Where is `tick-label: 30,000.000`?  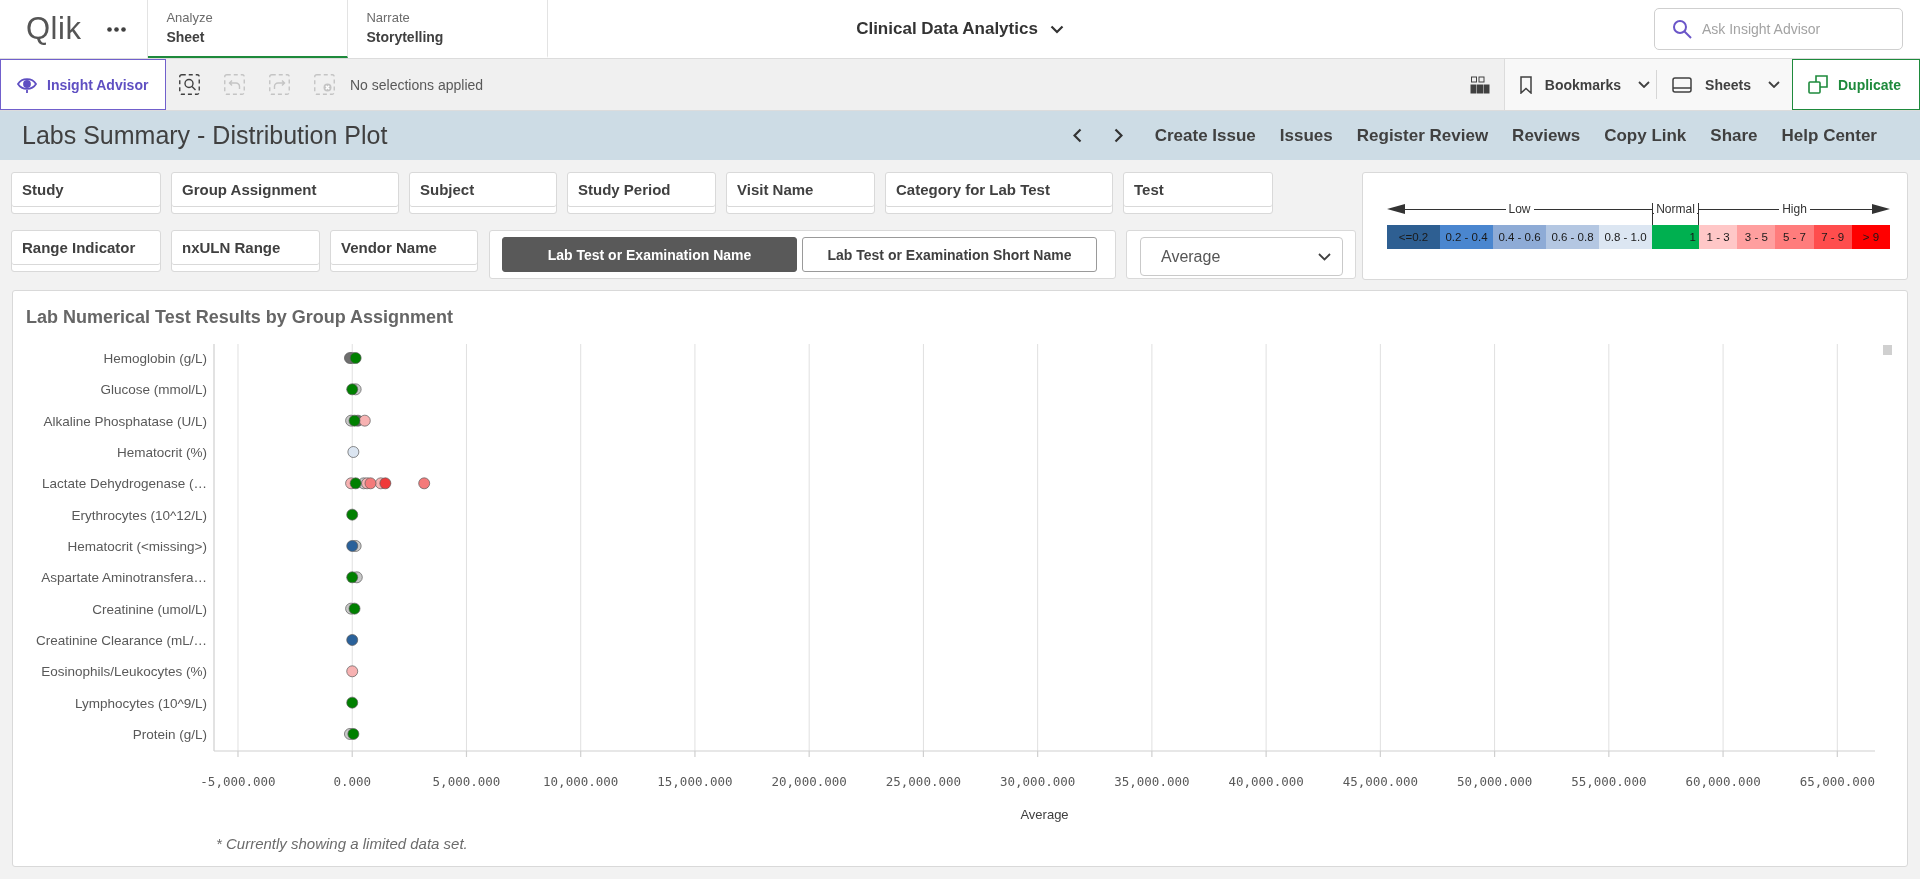 tick-label: 30,000.000 is located at coordinates (1038, 781).